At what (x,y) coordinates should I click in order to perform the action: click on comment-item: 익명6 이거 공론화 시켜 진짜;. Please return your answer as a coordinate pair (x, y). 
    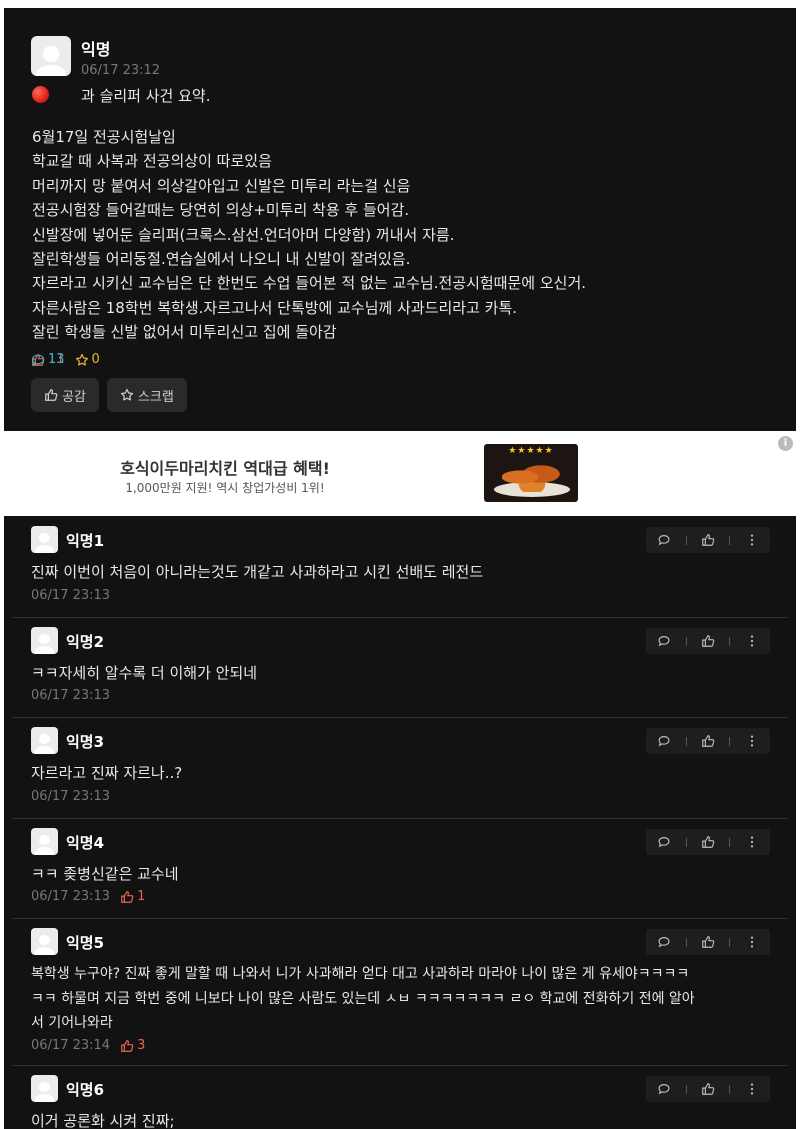
    Looking at the image, I should click on (400, 1097).